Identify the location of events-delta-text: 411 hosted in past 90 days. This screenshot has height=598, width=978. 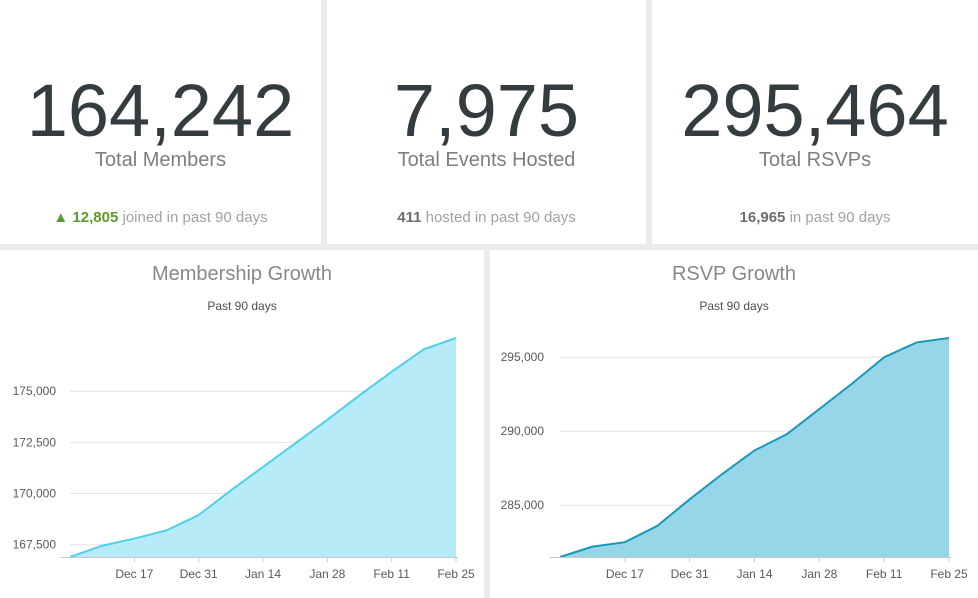
(486, 218).